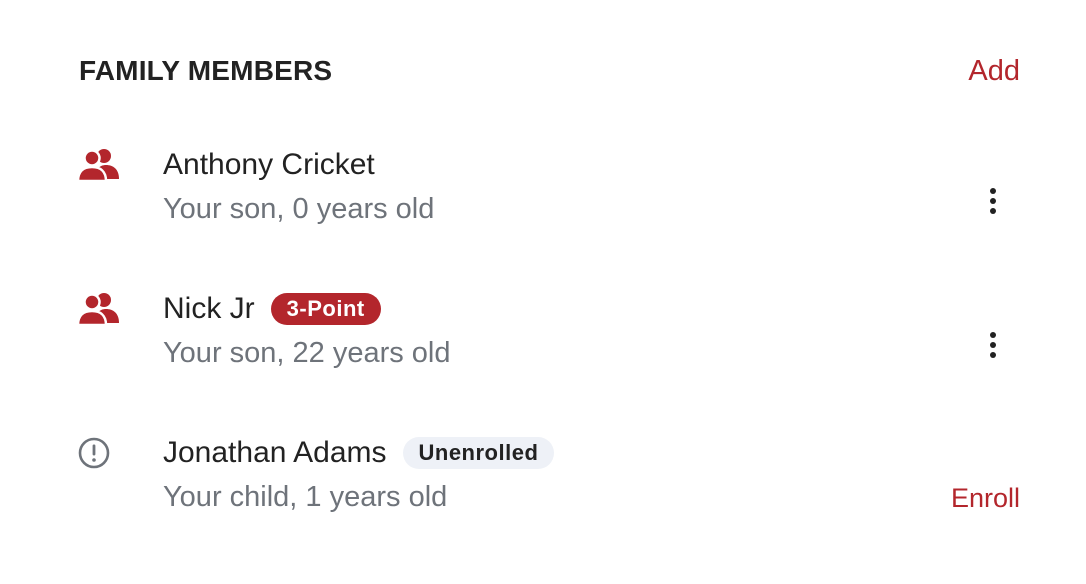  I want to click on member-subtitle: Your son, 22 years old, so click(307, 353).